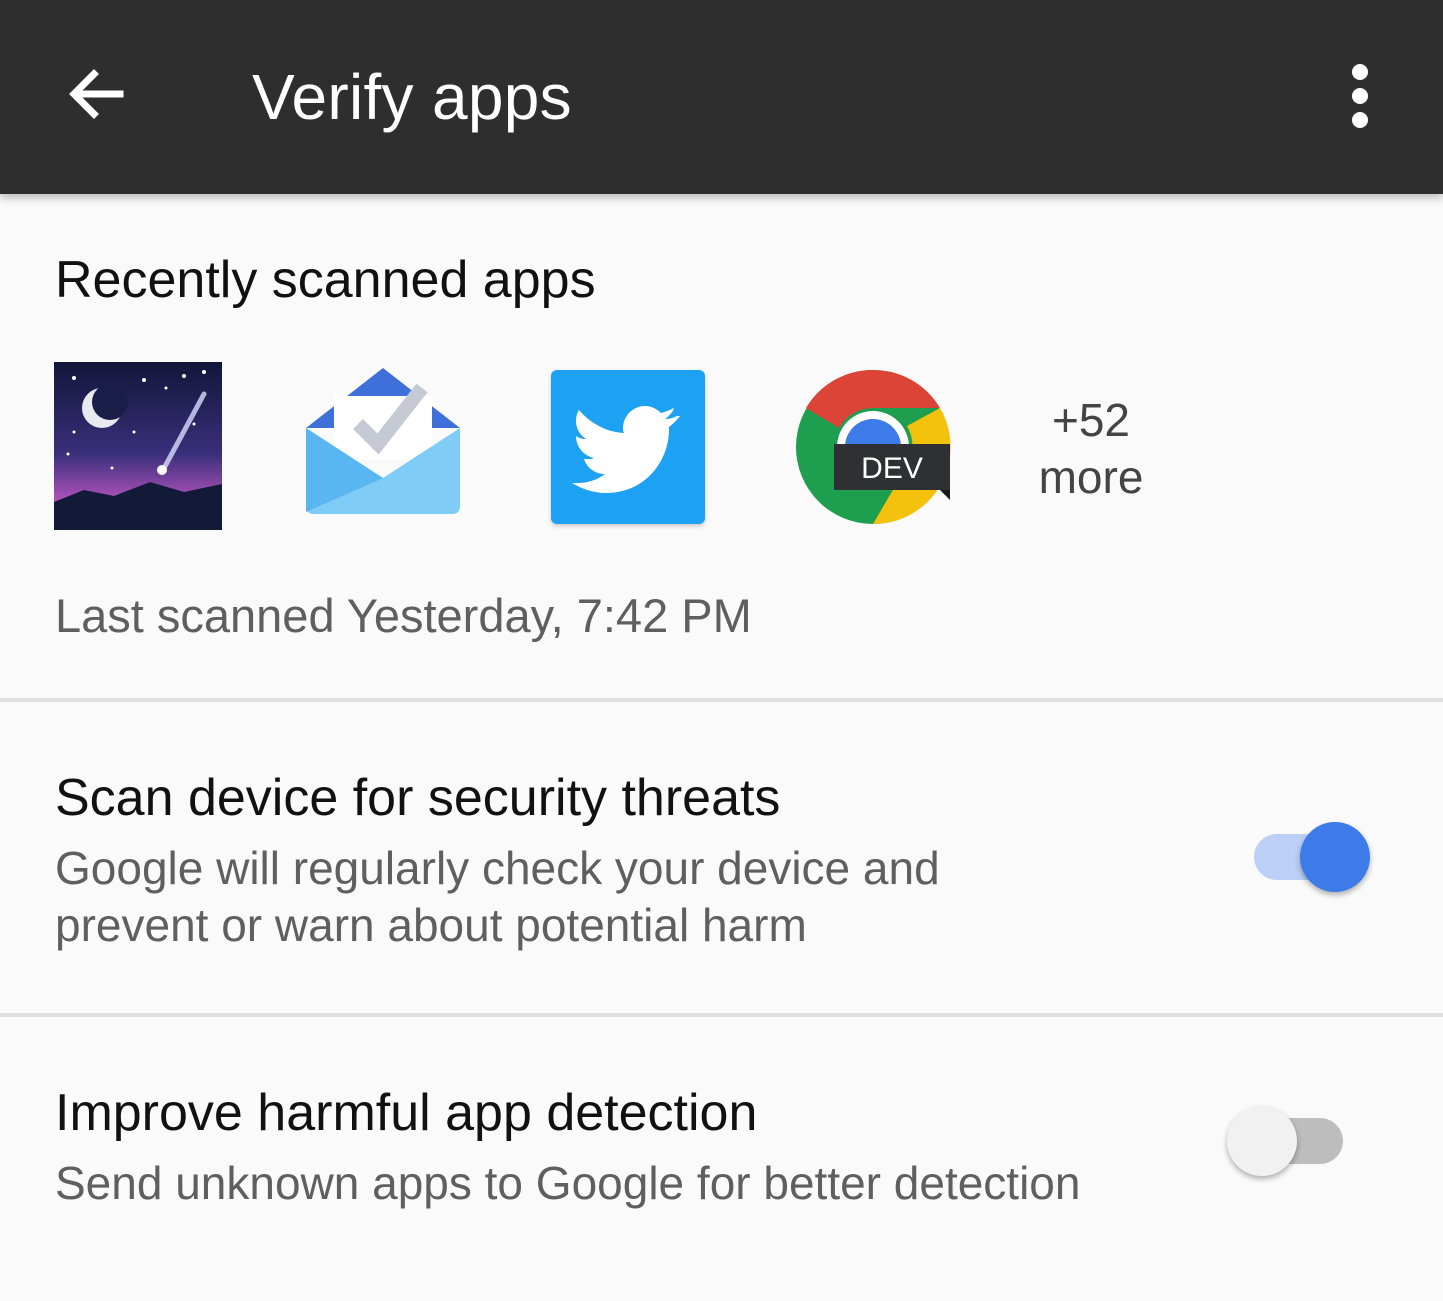  What do you see at coordinates (1286, 1142) in the screenshot?
I see `improve-detection-toggle` at bounding box center [1286, 1142].